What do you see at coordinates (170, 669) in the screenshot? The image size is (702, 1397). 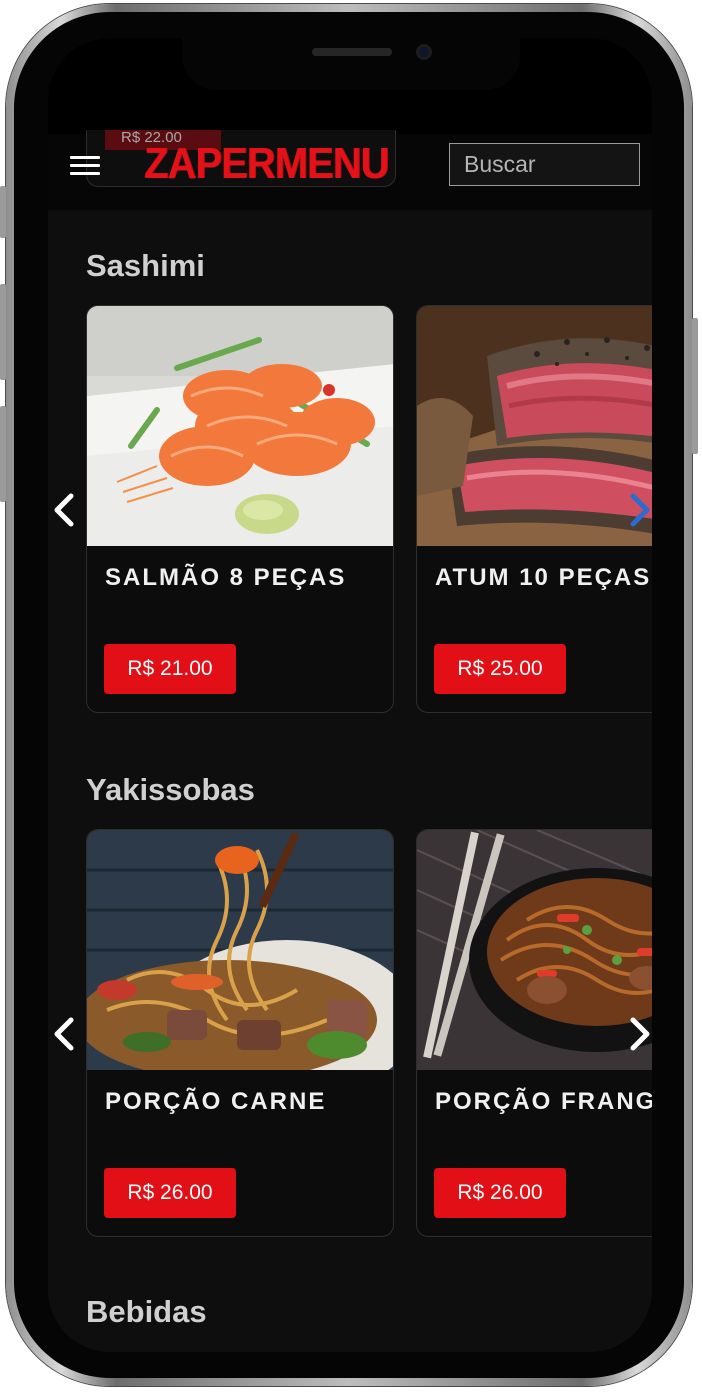 I see `product-price-button: R$ 21.00` at bounding box center [170, 669].